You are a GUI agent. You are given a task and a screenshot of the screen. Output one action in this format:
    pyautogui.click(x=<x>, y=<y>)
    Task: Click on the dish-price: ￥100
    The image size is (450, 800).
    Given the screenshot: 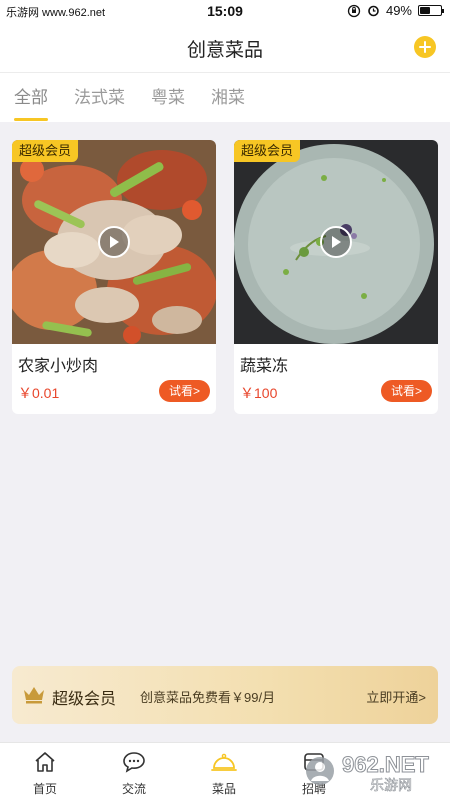 What is the action you would take?
    pyautogui.click(x=259, y=393)
    